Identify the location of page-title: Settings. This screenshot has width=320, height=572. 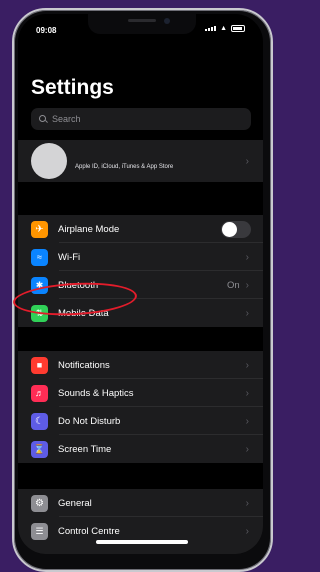
(72, 87).